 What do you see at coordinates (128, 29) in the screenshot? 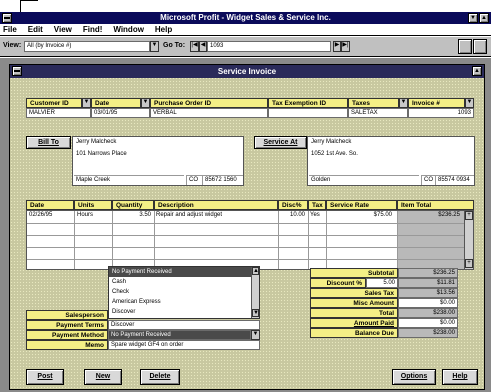
I see `menu-window: Window` at bounding box center [128, 29].